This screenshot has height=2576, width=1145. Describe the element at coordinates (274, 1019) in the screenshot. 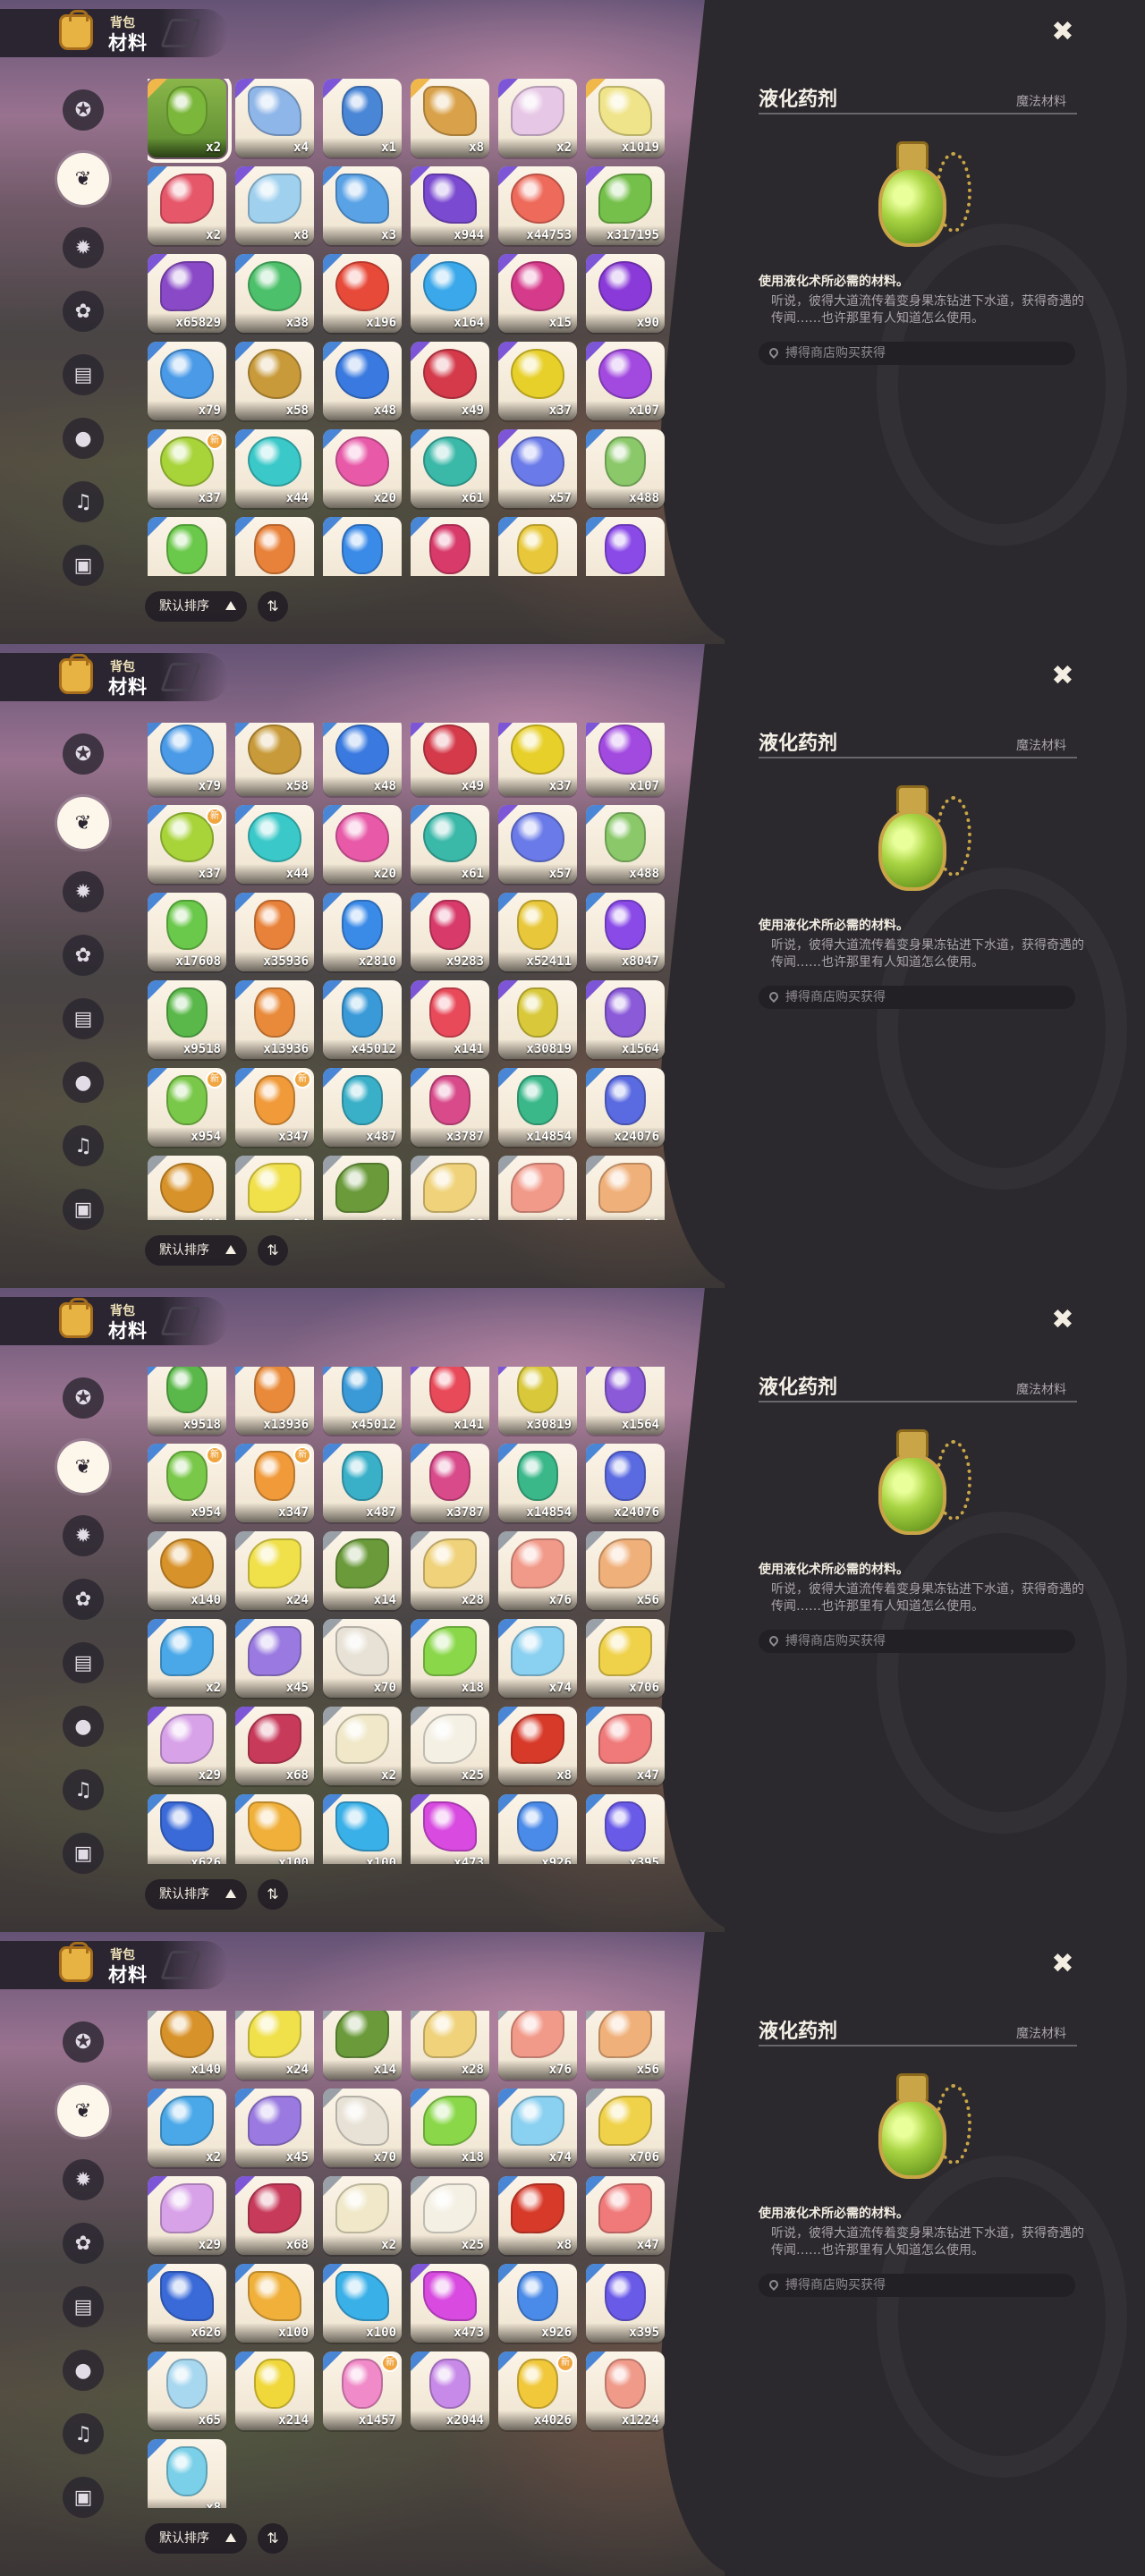

I see `inventory-slot: x13936` at that location.